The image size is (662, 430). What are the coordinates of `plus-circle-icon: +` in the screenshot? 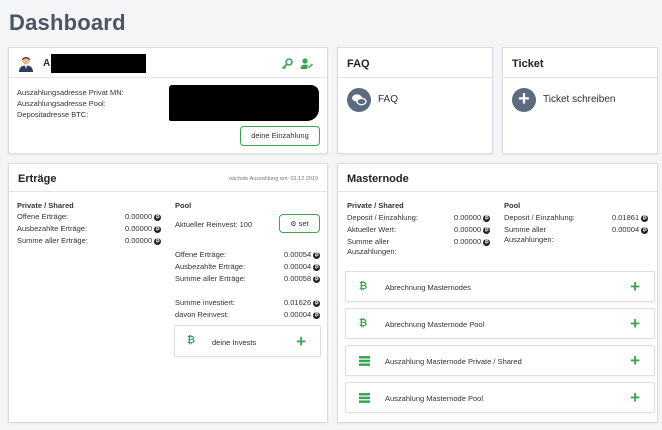 It's located at (524, 100).